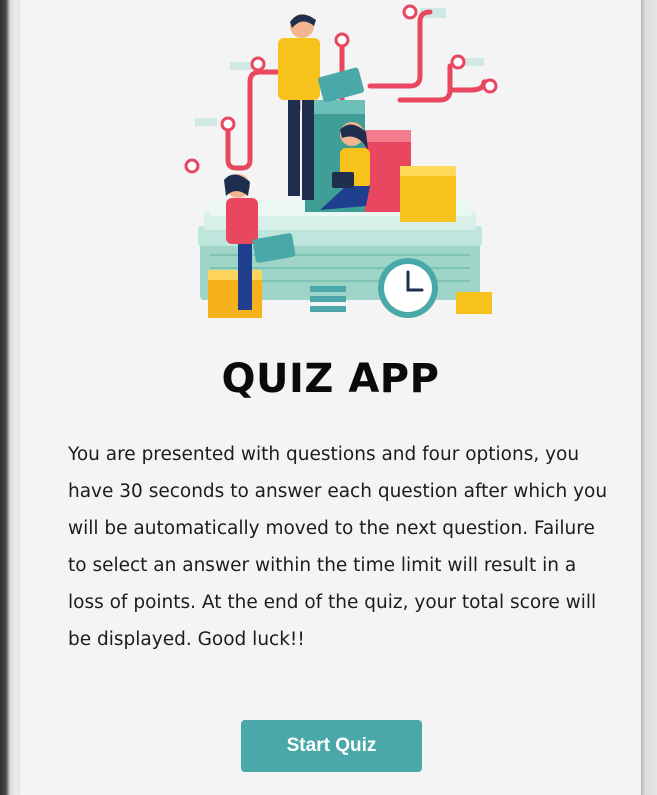 The height and width of the screenshot is (795, 657). Describe the element at coordinates (10, 397) in the screenshot. I see `page-background-left` at that location.